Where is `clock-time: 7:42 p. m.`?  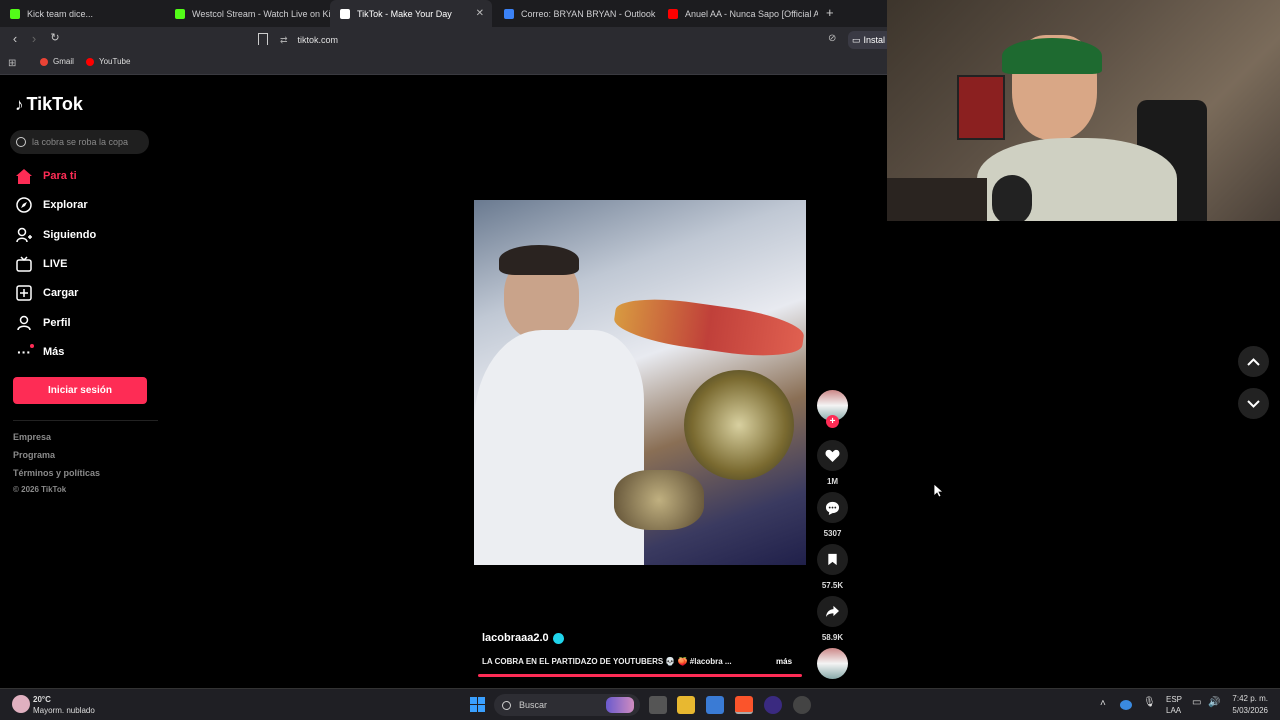 clock-time: 7:42 p. m. is located at coordinates (1250, 698).